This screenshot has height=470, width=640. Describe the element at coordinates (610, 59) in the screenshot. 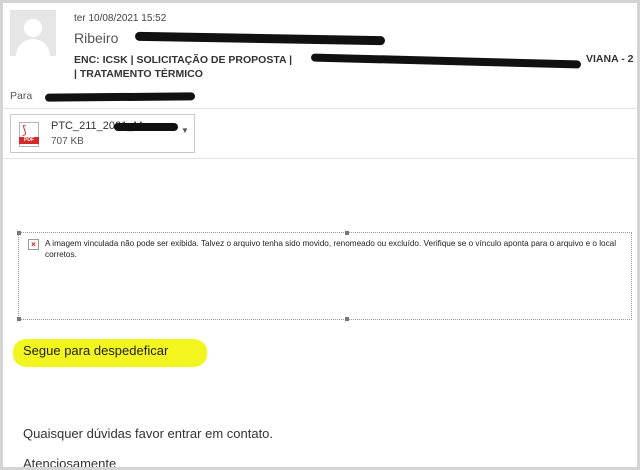

I see `subject-tail: VIANA - 2` at that location.